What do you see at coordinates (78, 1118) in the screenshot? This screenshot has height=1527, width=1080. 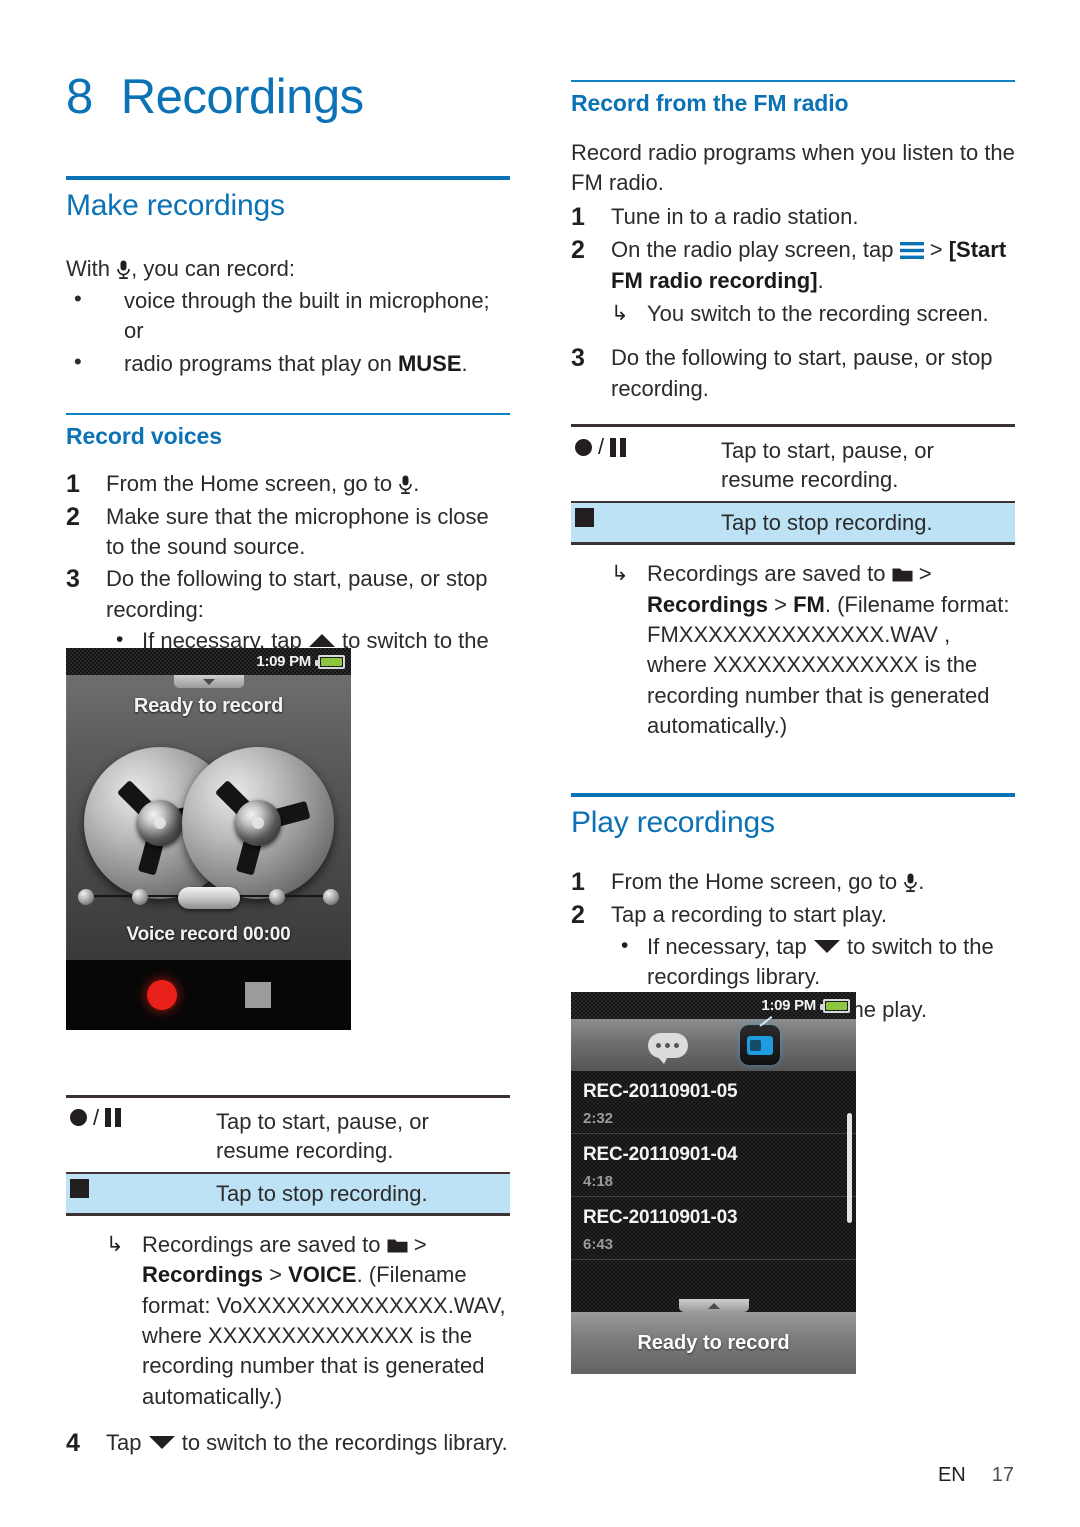 I see `record-dot-icon` at bounding box center [78, 1118].